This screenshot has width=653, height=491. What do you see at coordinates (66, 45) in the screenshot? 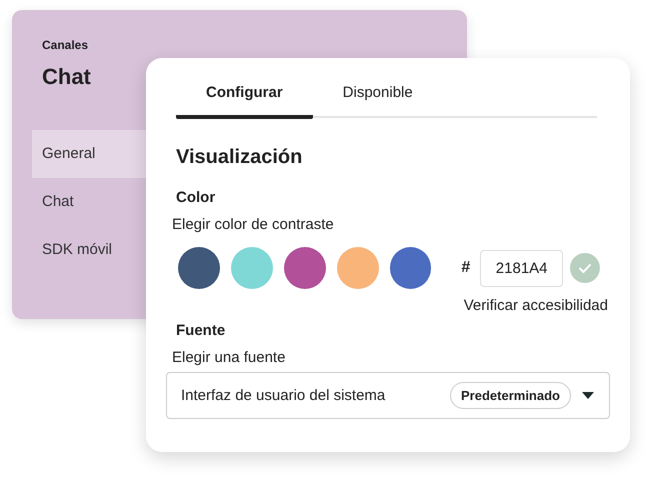
I see `section-label: Canales` at bounding box center [66, 45].